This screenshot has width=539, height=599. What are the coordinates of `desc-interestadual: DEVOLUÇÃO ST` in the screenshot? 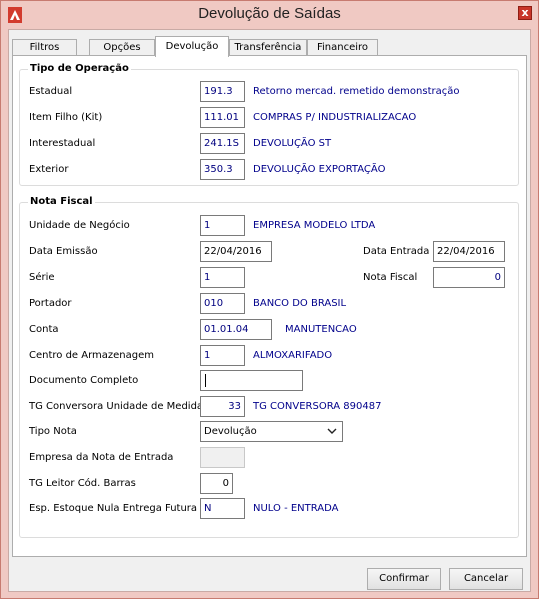 It's located at (292, 143).